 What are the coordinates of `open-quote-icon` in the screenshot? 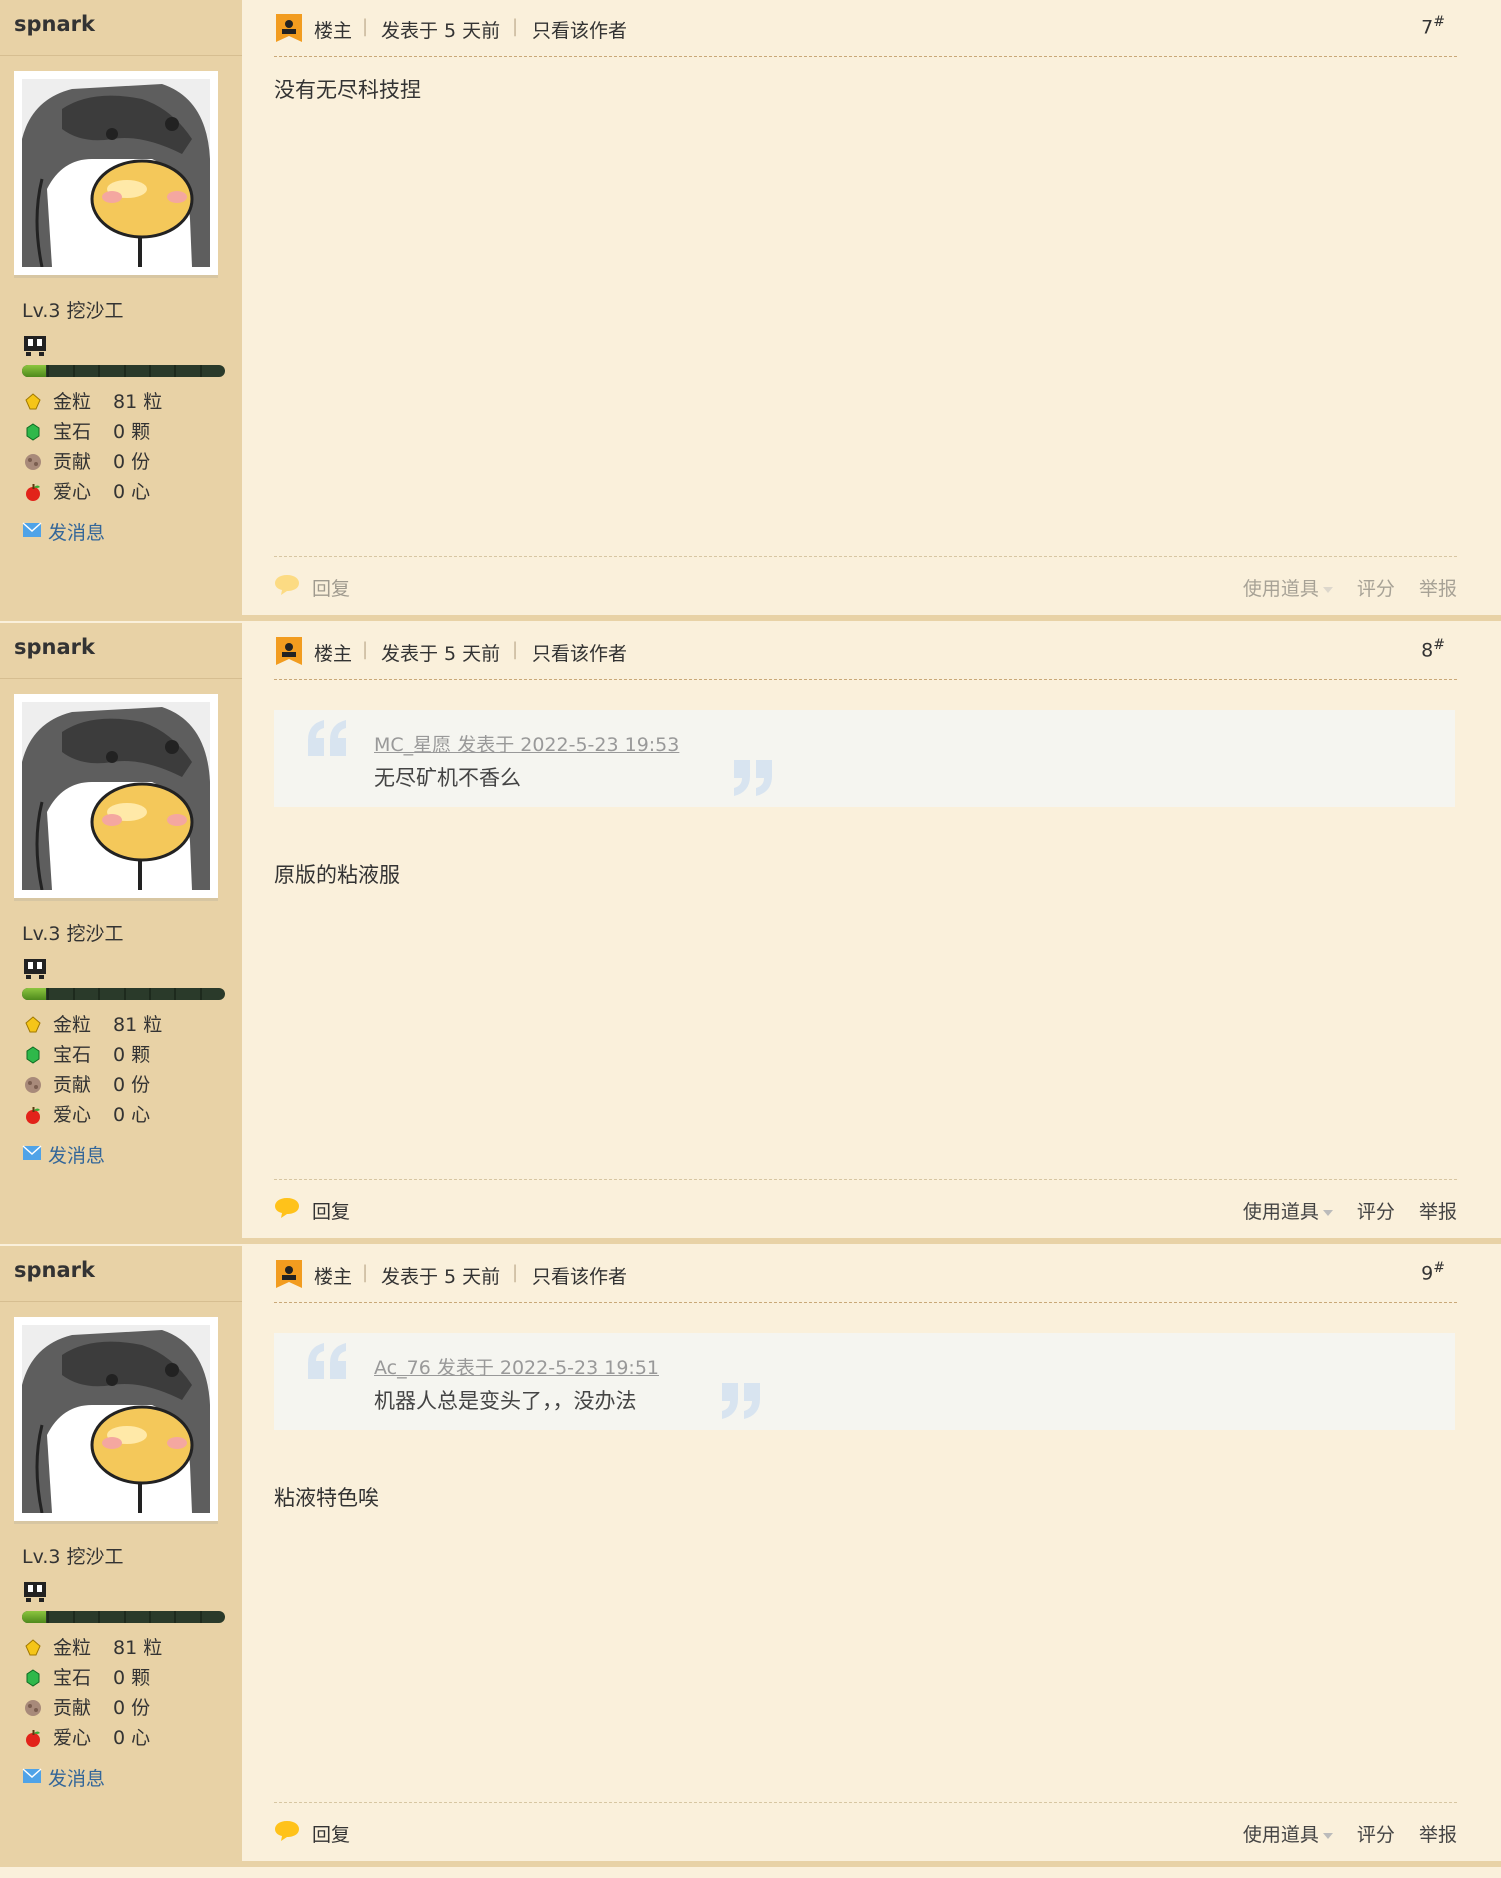 It's located at (327, 1361).